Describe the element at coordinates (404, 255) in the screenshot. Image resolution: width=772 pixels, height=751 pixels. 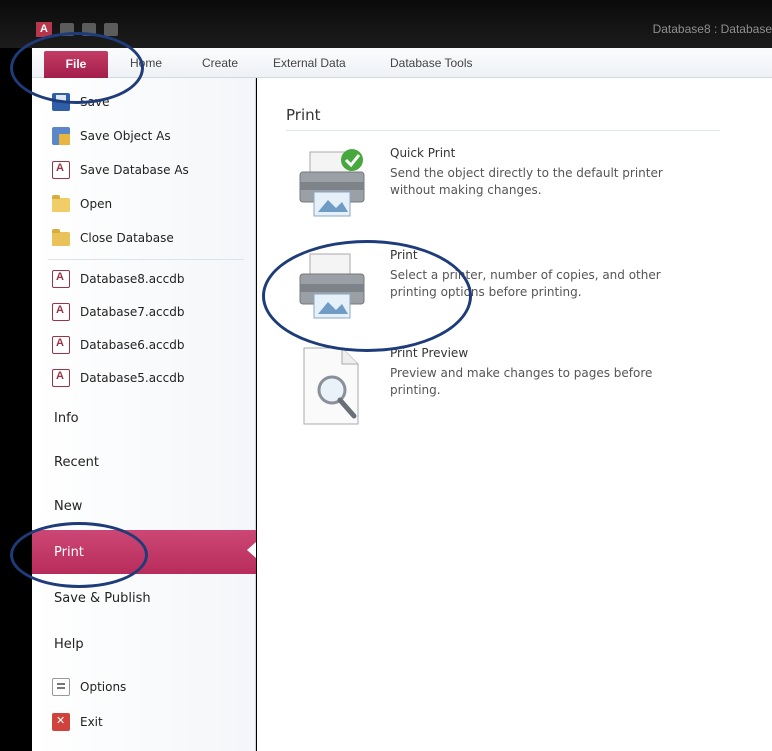
I see `print-title: Print` at that location.